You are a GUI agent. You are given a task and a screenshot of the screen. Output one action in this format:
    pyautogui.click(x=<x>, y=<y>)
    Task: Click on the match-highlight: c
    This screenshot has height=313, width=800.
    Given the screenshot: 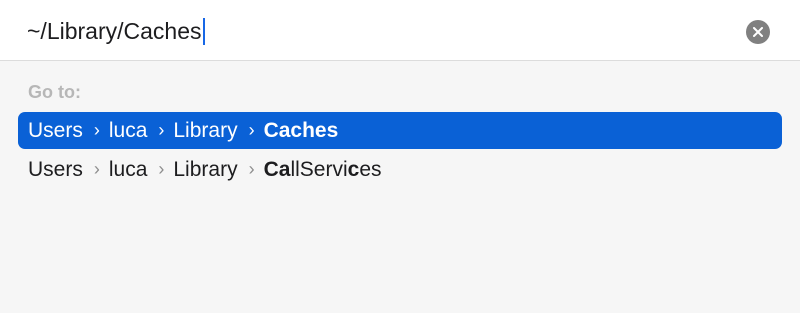 What is the action you would take?
    pyautogui.click(x=353, y=169)
    